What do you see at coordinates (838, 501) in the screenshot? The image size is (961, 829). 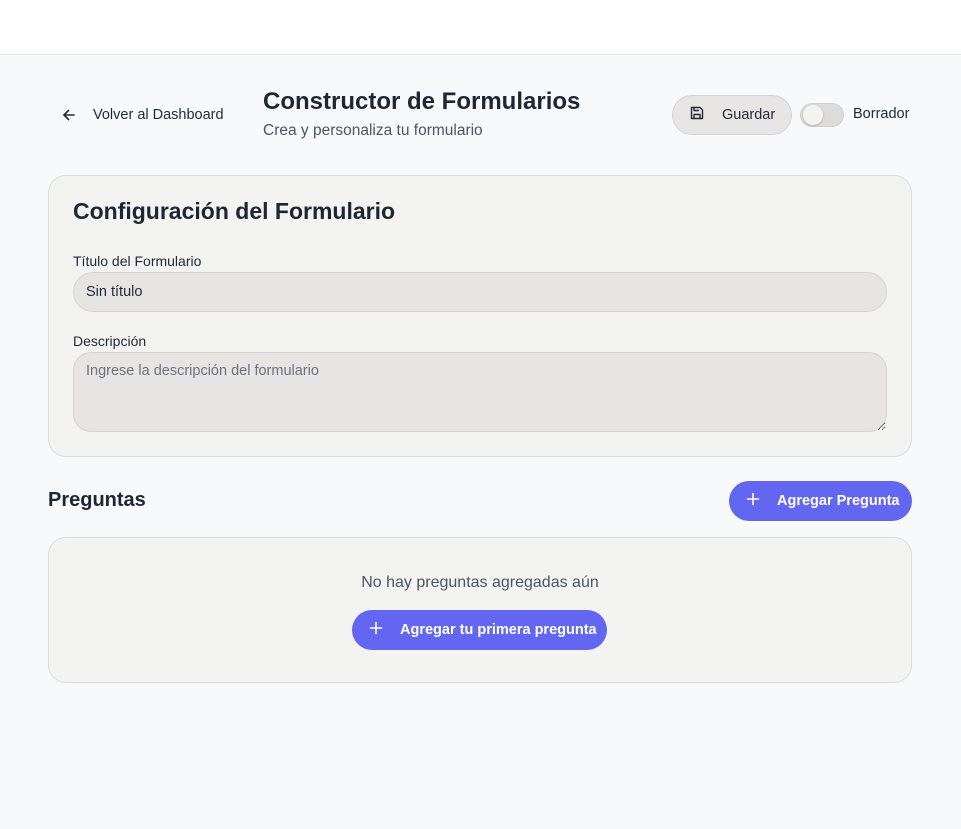 I see `add-question-label: Agregar Pregunta` at bounding box center [838, 501].